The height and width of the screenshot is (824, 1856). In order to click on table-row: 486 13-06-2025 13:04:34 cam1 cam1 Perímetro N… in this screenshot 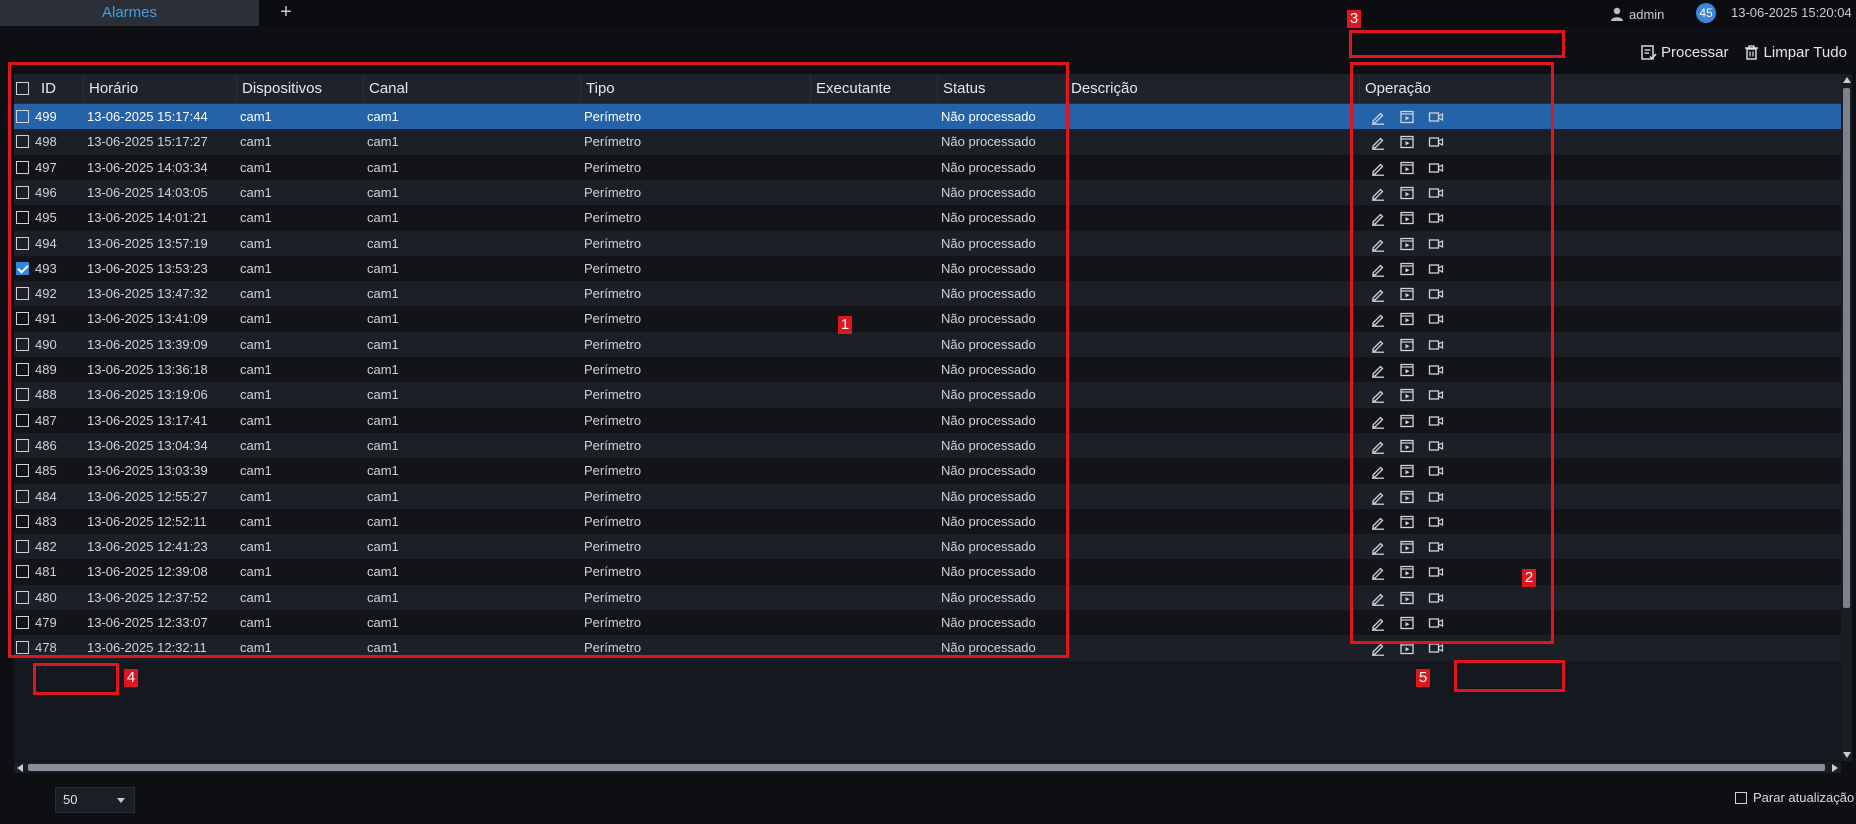, I will do `click(927, 445)`.